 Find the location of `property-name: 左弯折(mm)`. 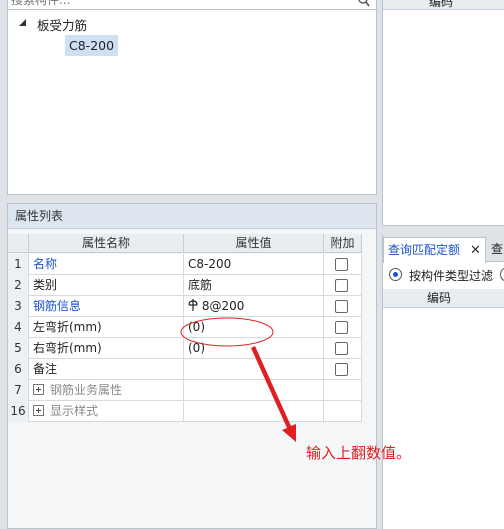

property-name: 左弯折(mm) is located at coordinates (106, 327).